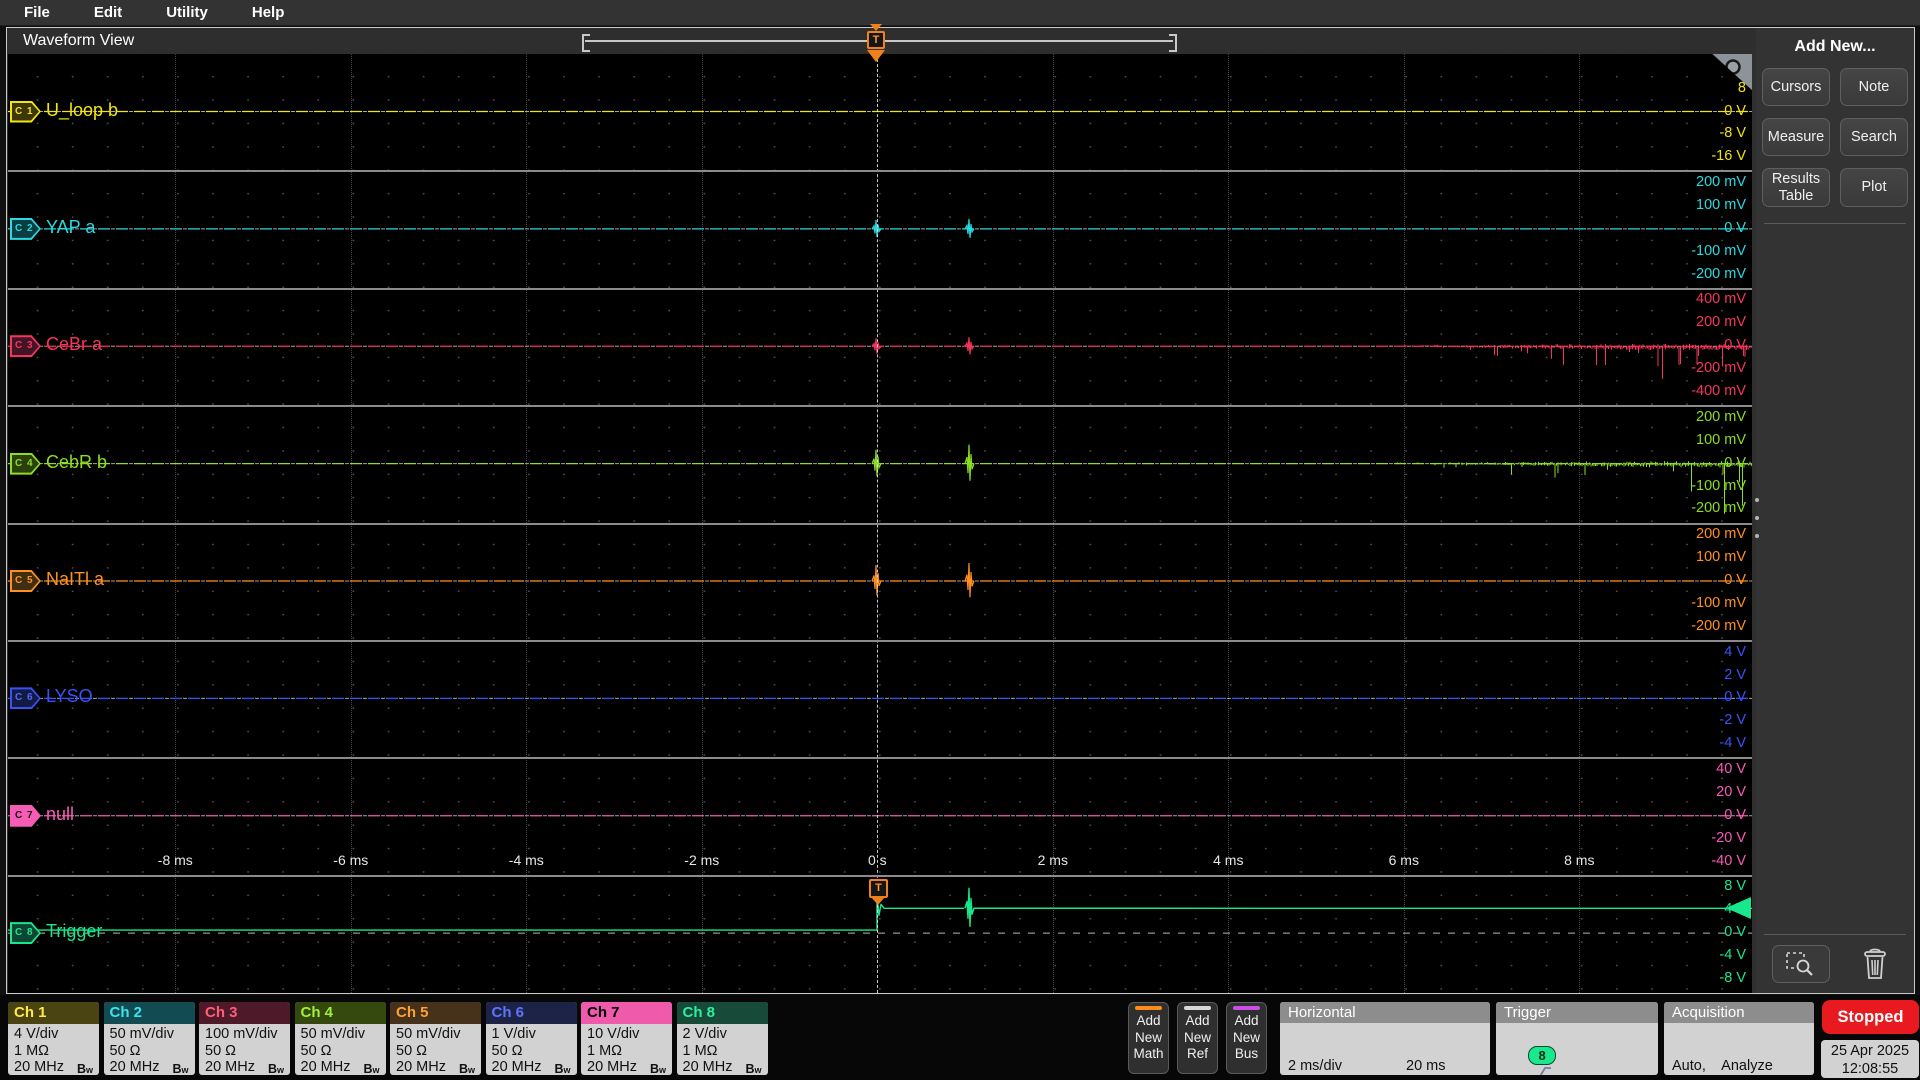  I want to click on zoom-box-icon, so click(1799, 964).